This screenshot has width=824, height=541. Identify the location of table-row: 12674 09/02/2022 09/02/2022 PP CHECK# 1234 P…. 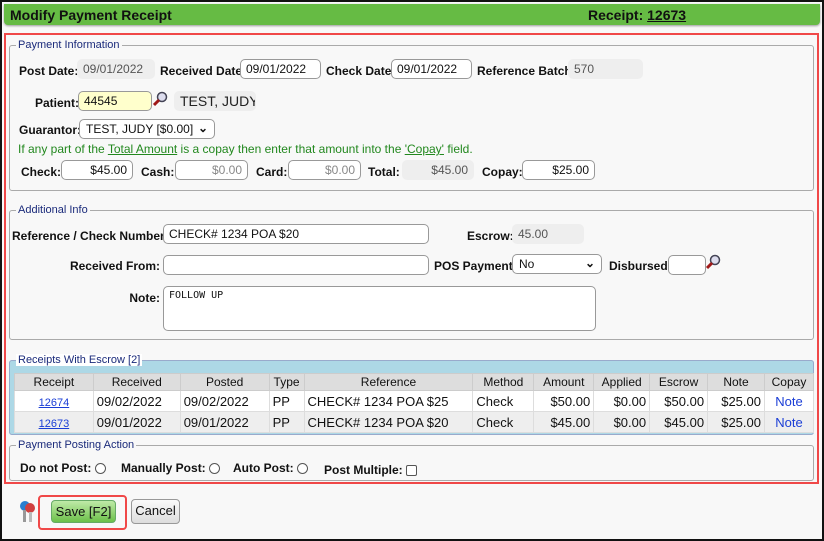
(414, 401).